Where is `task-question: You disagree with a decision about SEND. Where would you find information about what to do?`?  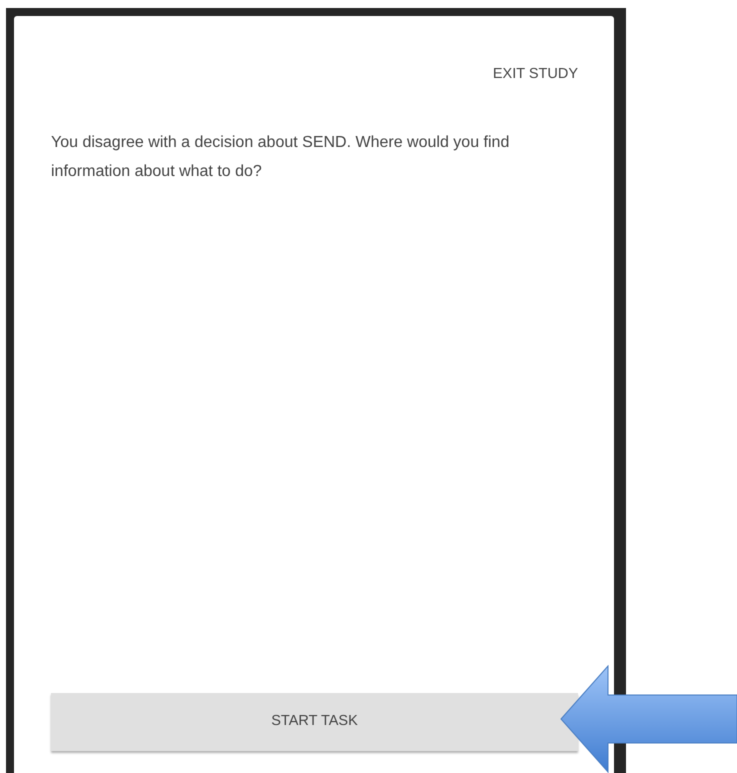 task-question: You disagree with a decision about SEND. Where would you find information about what to do? is located at coordinates (280, 157).